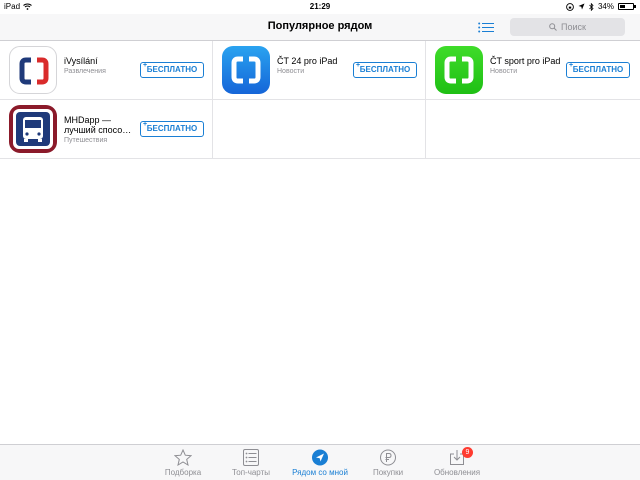 Image resolution: width=640 pixels, height=480 pixels. Describe the element at coordinates (627, 6) in the screenshot. I see `battery-icon` at that location.